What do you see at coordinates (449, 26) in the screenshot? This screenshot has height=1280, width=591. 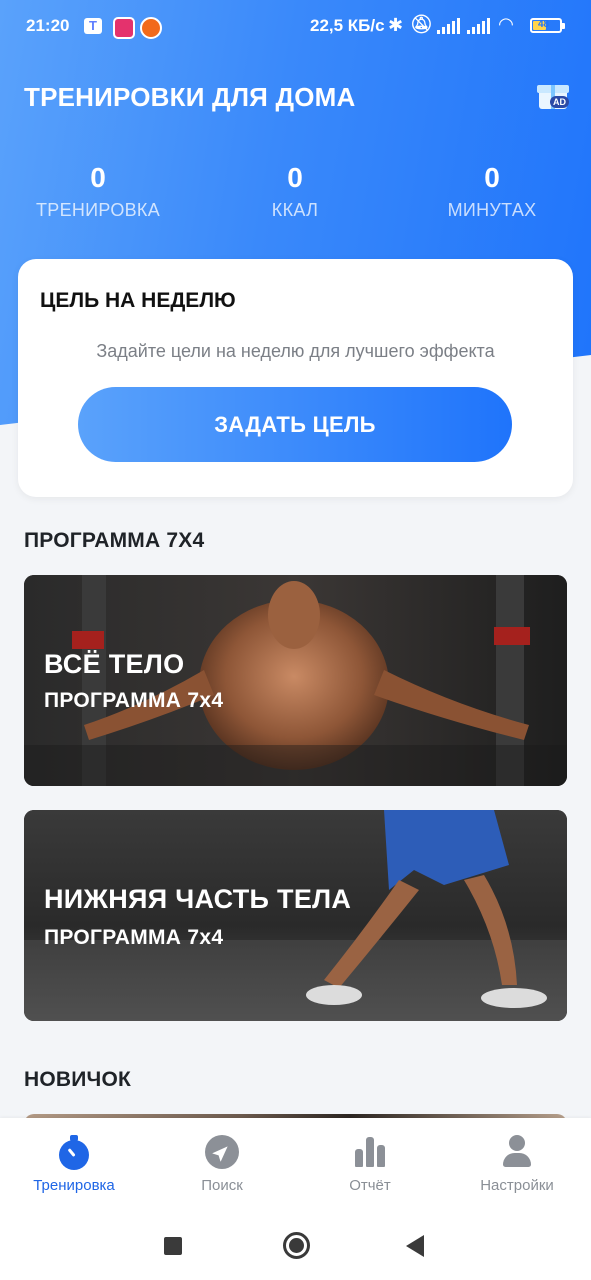 I see `signal-icon` at bounding box center [449, 26].